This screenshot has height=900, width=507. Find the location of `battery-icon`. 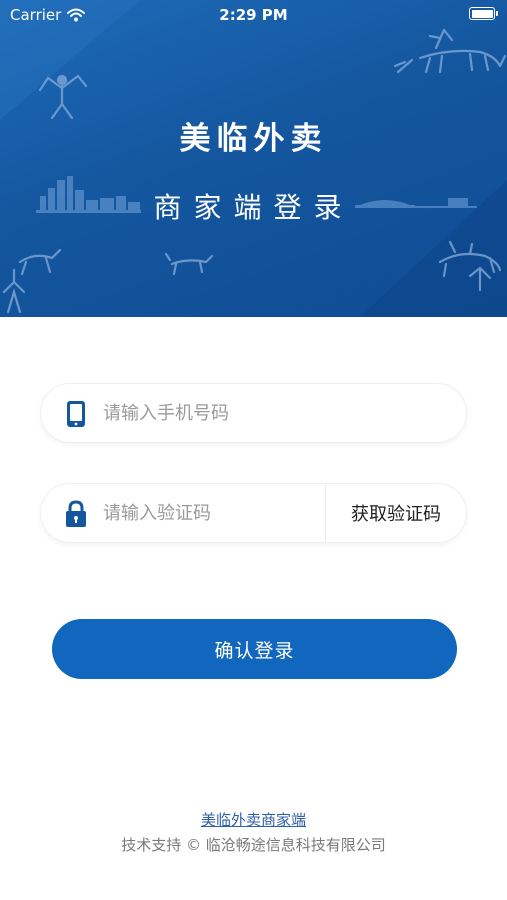

battery-icon is located at coordinates (483, 13).